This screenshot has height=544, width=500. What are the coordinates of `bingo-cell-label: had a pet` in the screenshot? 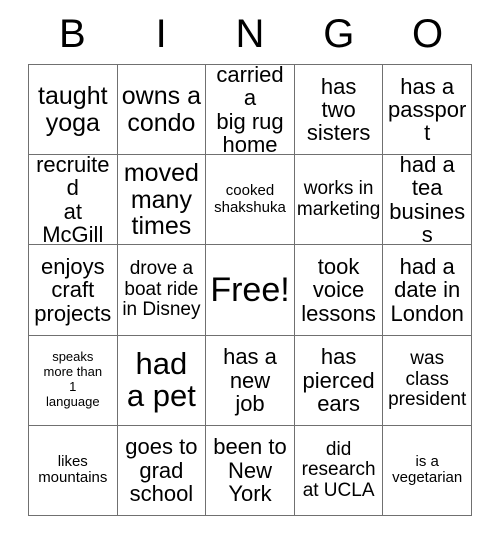 It's located at (161, 379).